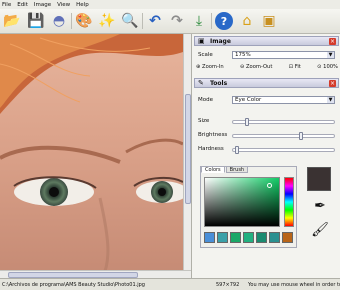 This screenshot has height=290, width=340. Describe the element at coordinates (177, 21) in the screenshot. I see `redo-icon: ↷` at that location.